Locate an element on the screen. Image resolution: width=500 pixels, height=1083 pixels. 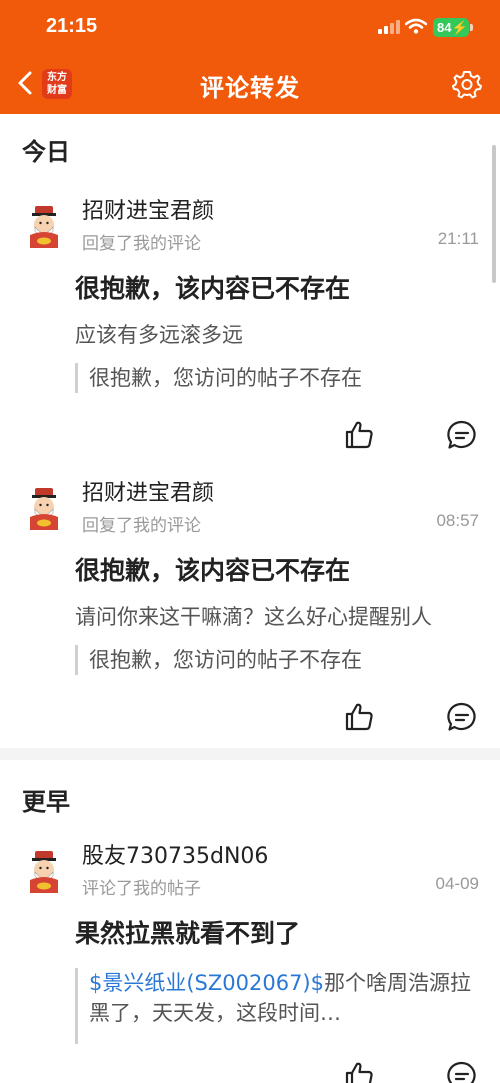
status-time: 21:15 is located at coordinates (72, 26).